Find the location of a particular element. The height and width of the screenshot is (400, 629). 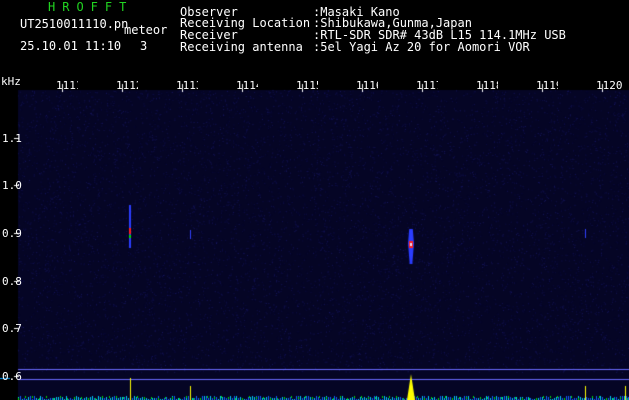

y-tick-label: 1.1 is located at coordinates (12, 138).